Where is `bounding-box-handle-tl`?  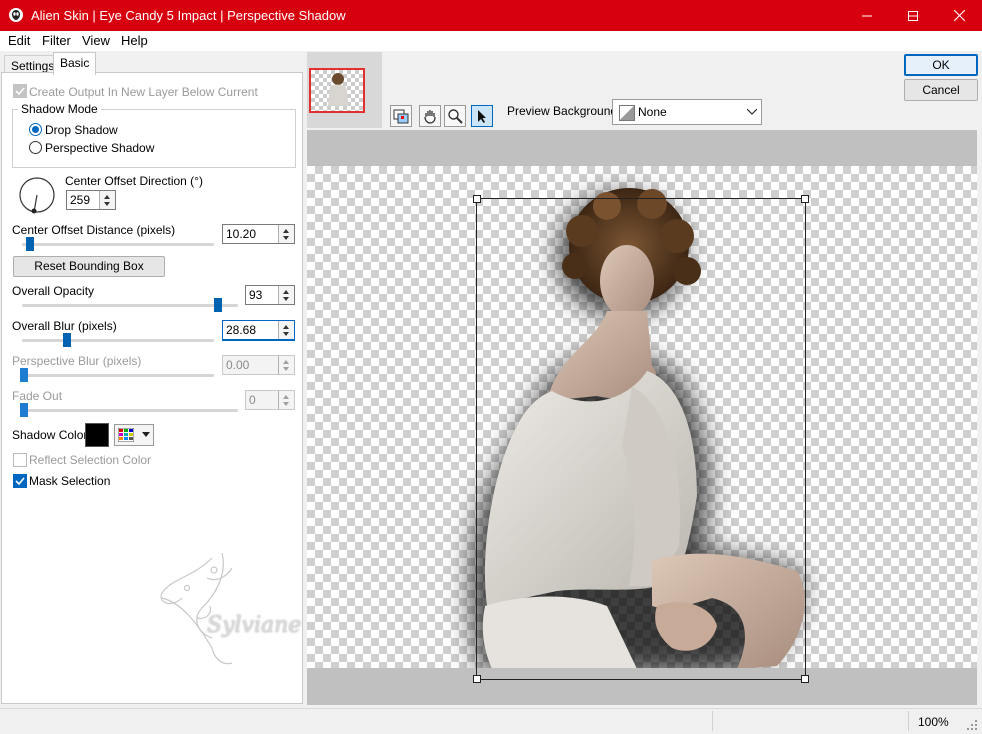 bounding-box-handle-tl is located at coordinates (477, 199).